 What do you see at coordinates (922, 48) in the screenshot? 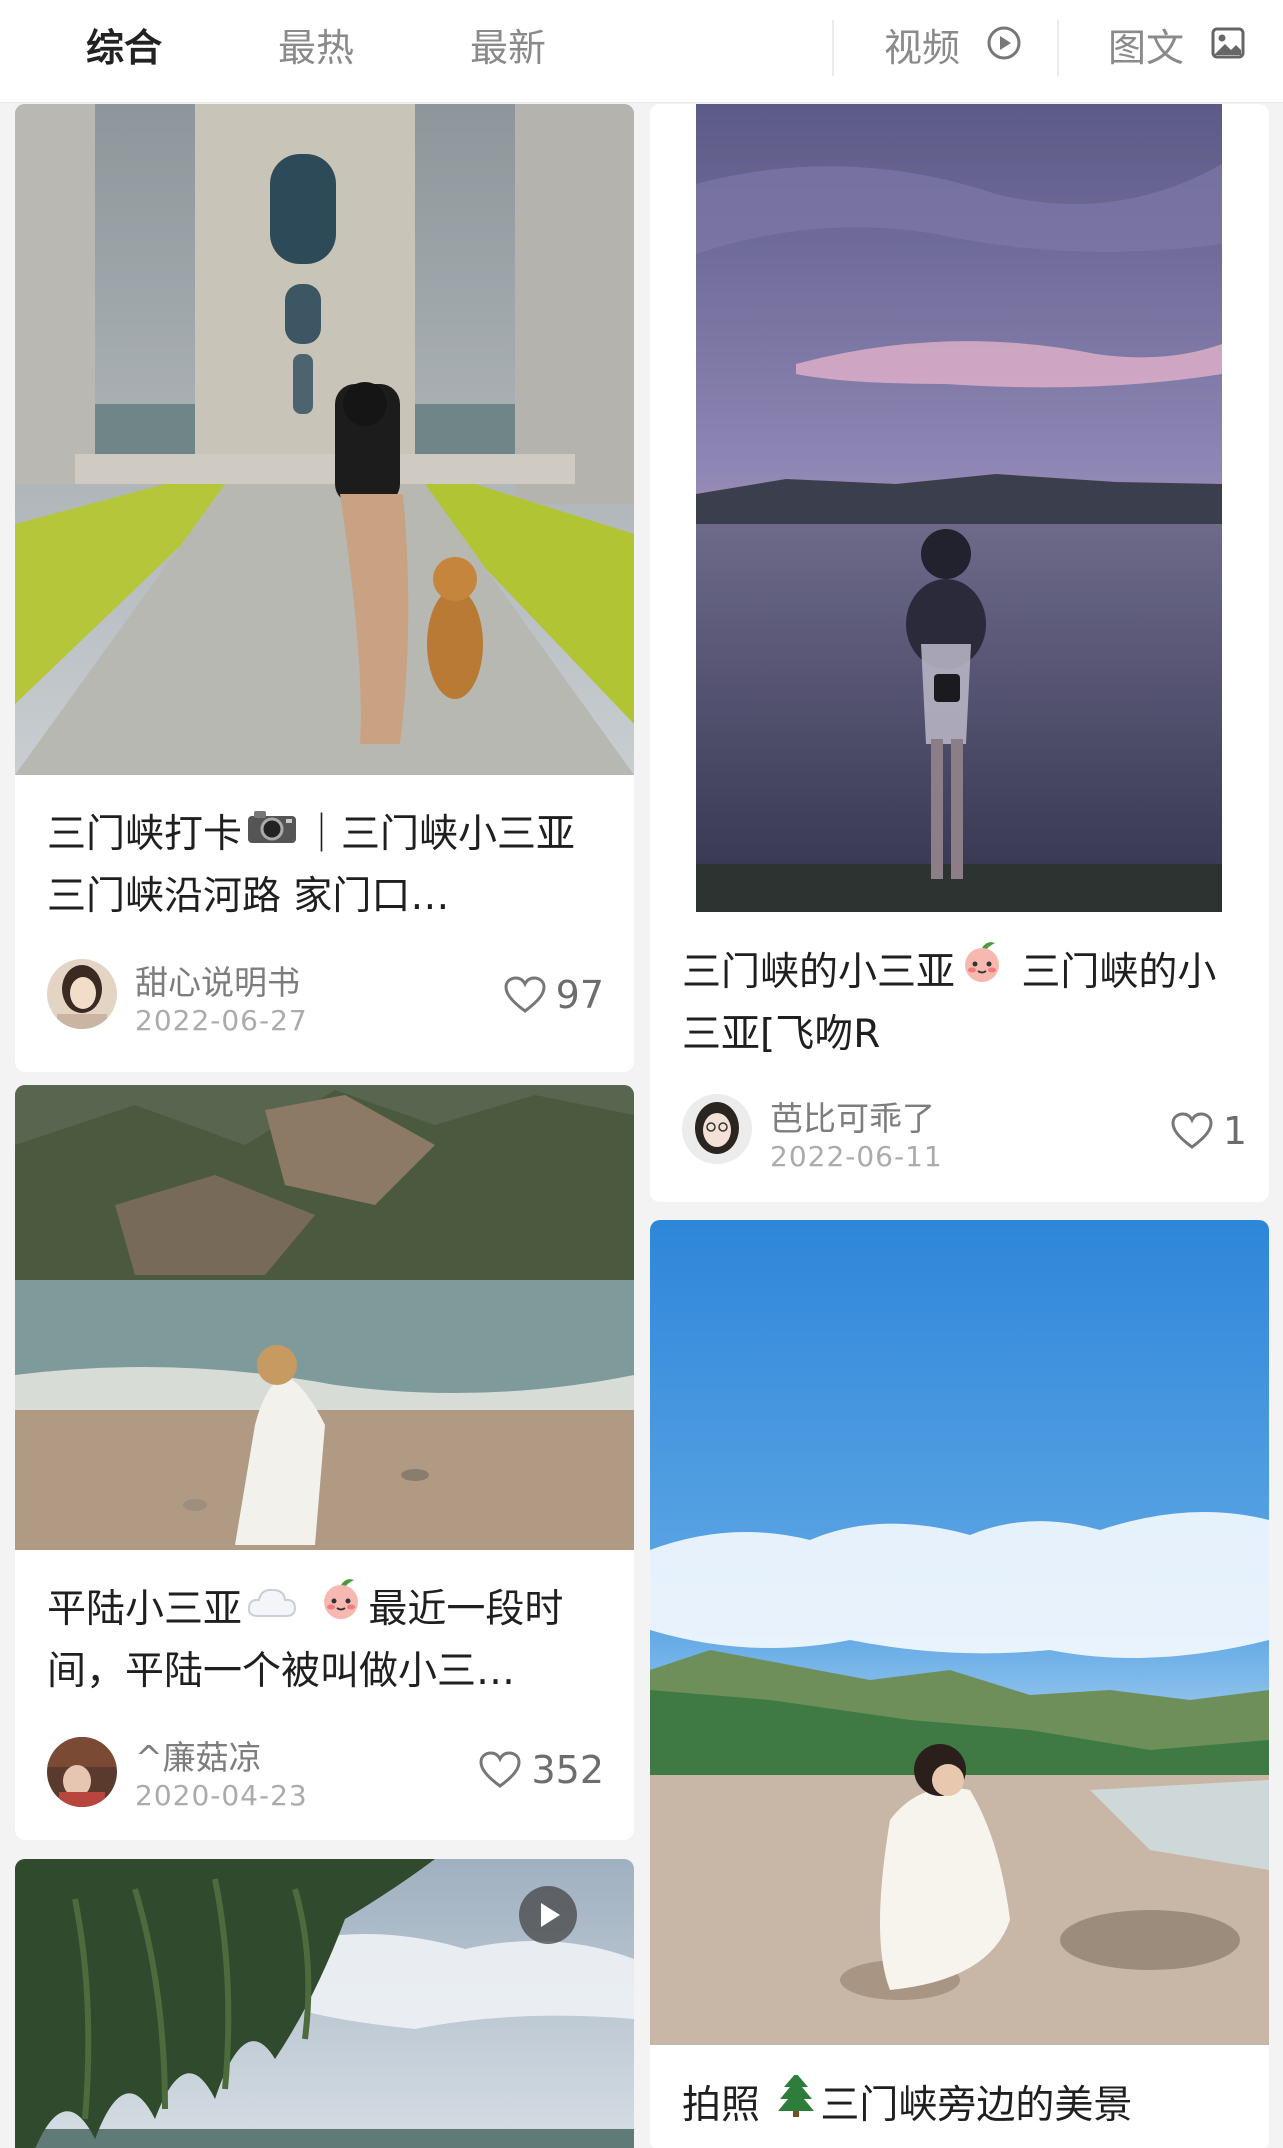
I see `tab-video-label: 视频` at bounding box center [922, 48].